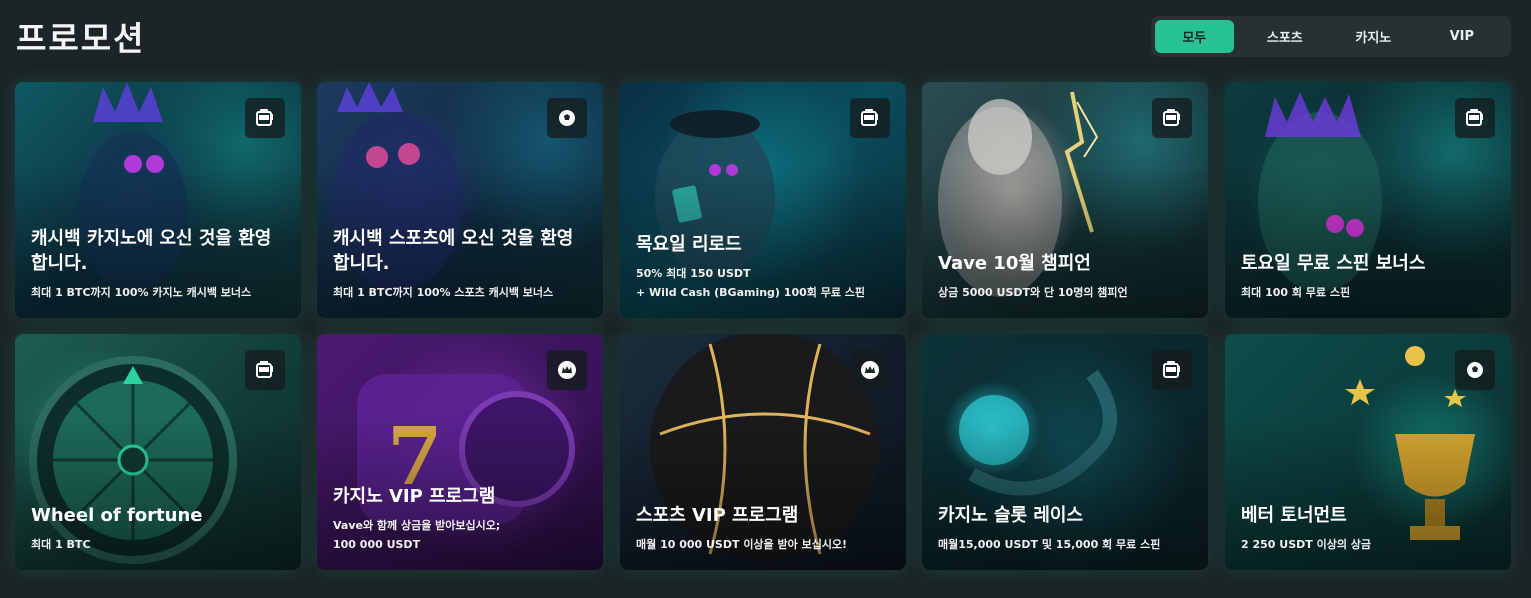 The height and width of the screenshot is (598, 1531). What do you see at coordinates (1296, 292) in the screenshot?
I see `promo-description: 최대 100 회 무료 스핀` at bounding box center [1296, 292].